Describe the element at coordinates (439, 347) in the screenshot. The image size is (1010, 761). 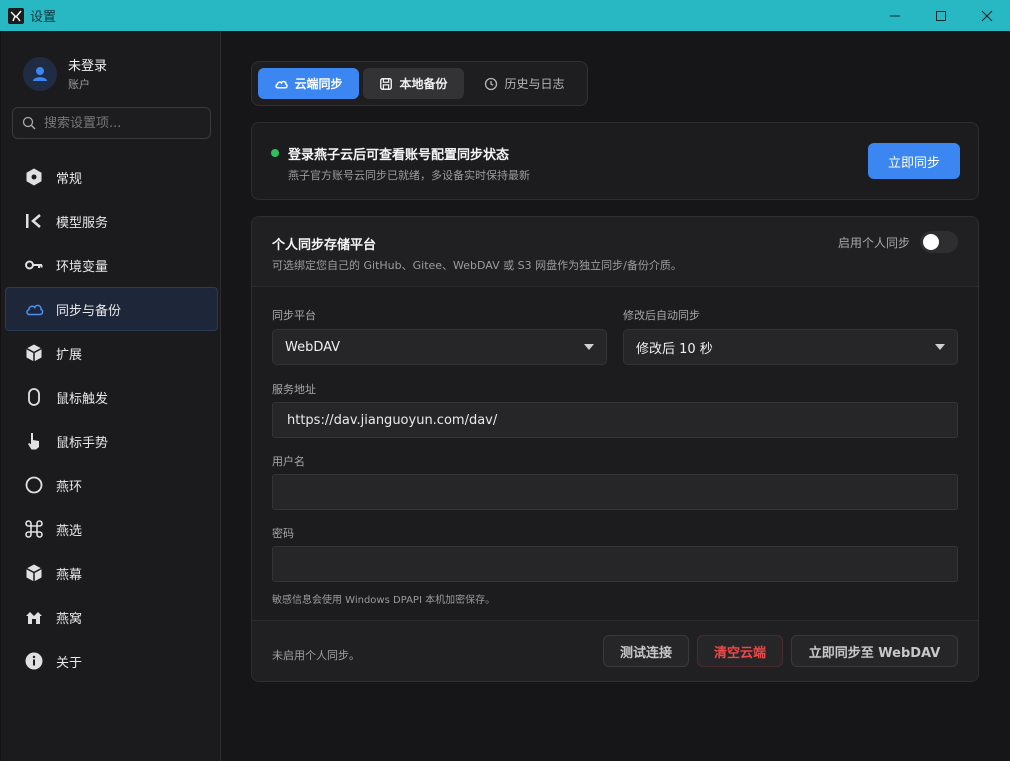
I see `platform-select: WebDAV` at that location.